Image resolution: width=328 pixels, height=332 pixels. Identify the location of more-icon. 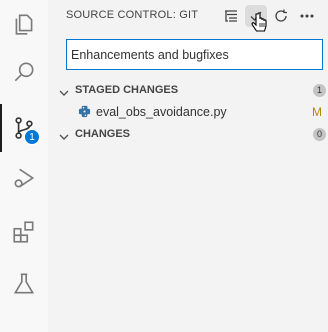
(307, 16).